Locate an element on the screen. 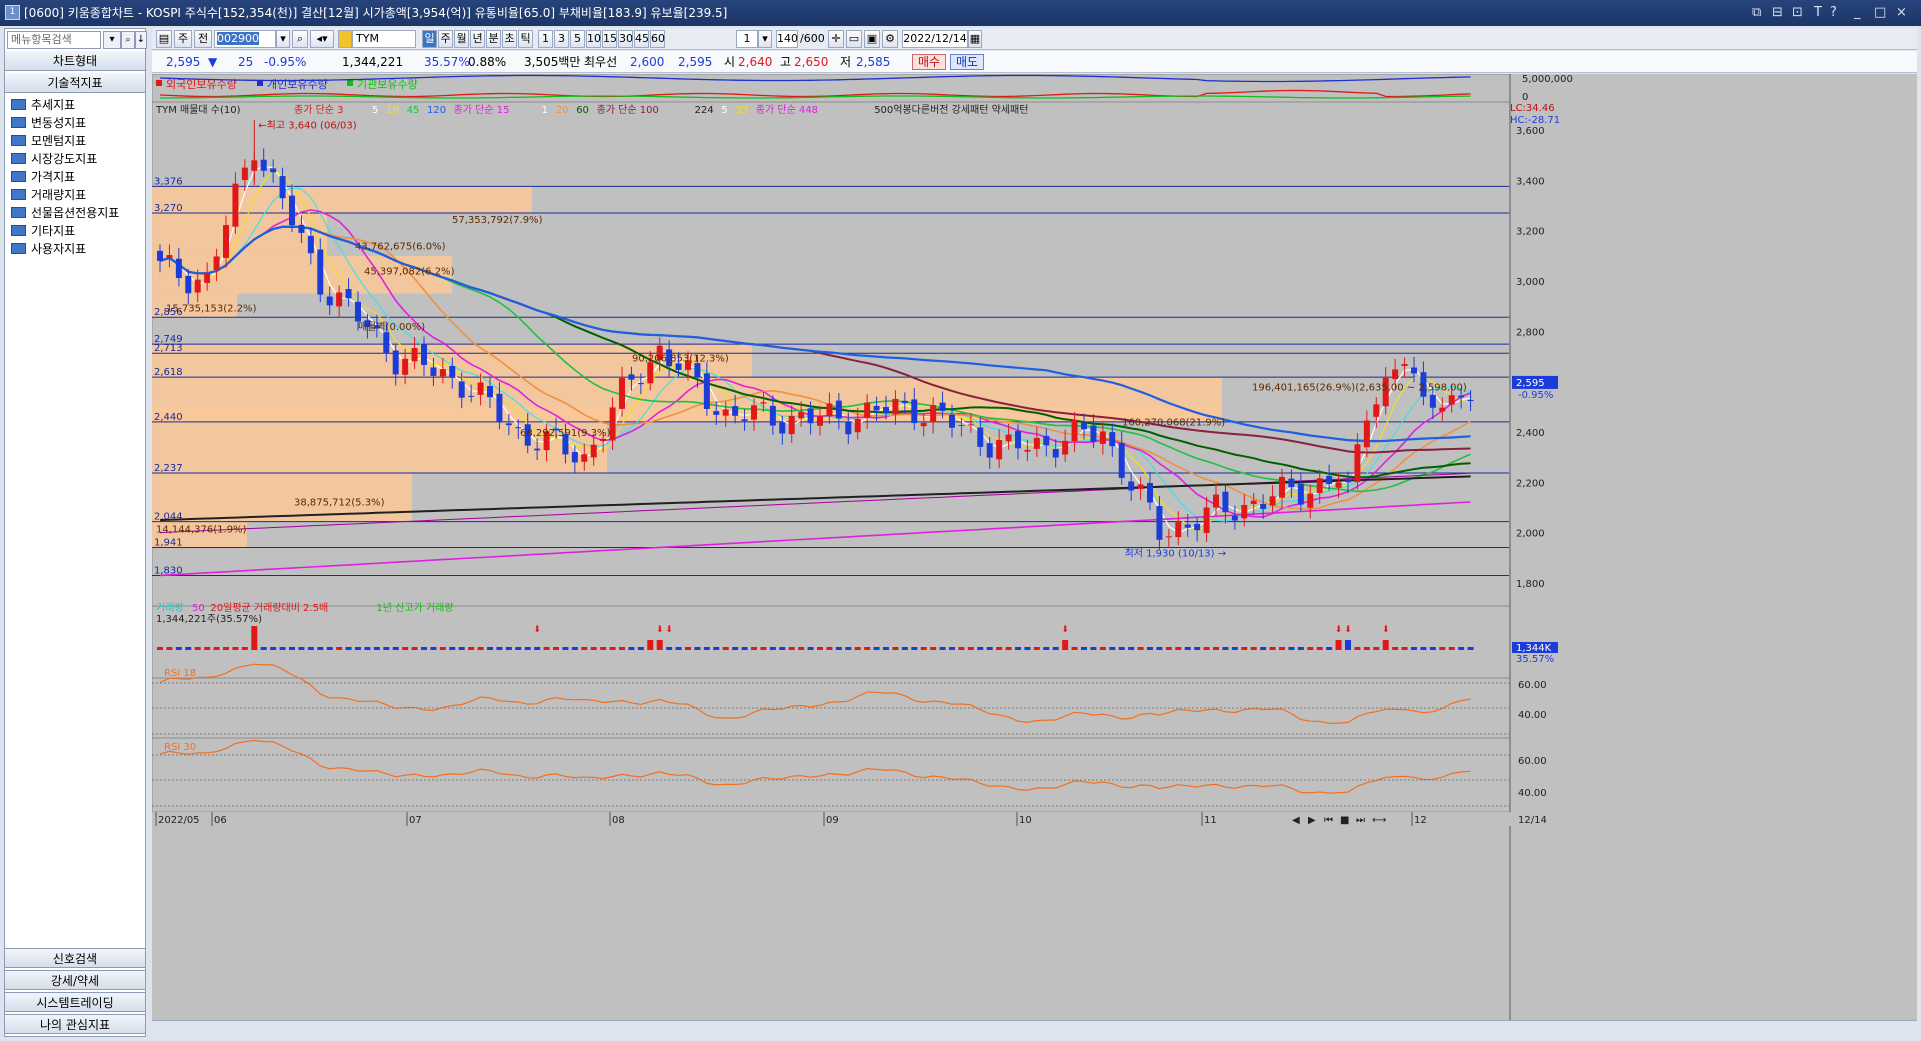 The image size is (1921, 1041). maximize-pane-icon: ⊡ is located at coordinates (1797, 13).